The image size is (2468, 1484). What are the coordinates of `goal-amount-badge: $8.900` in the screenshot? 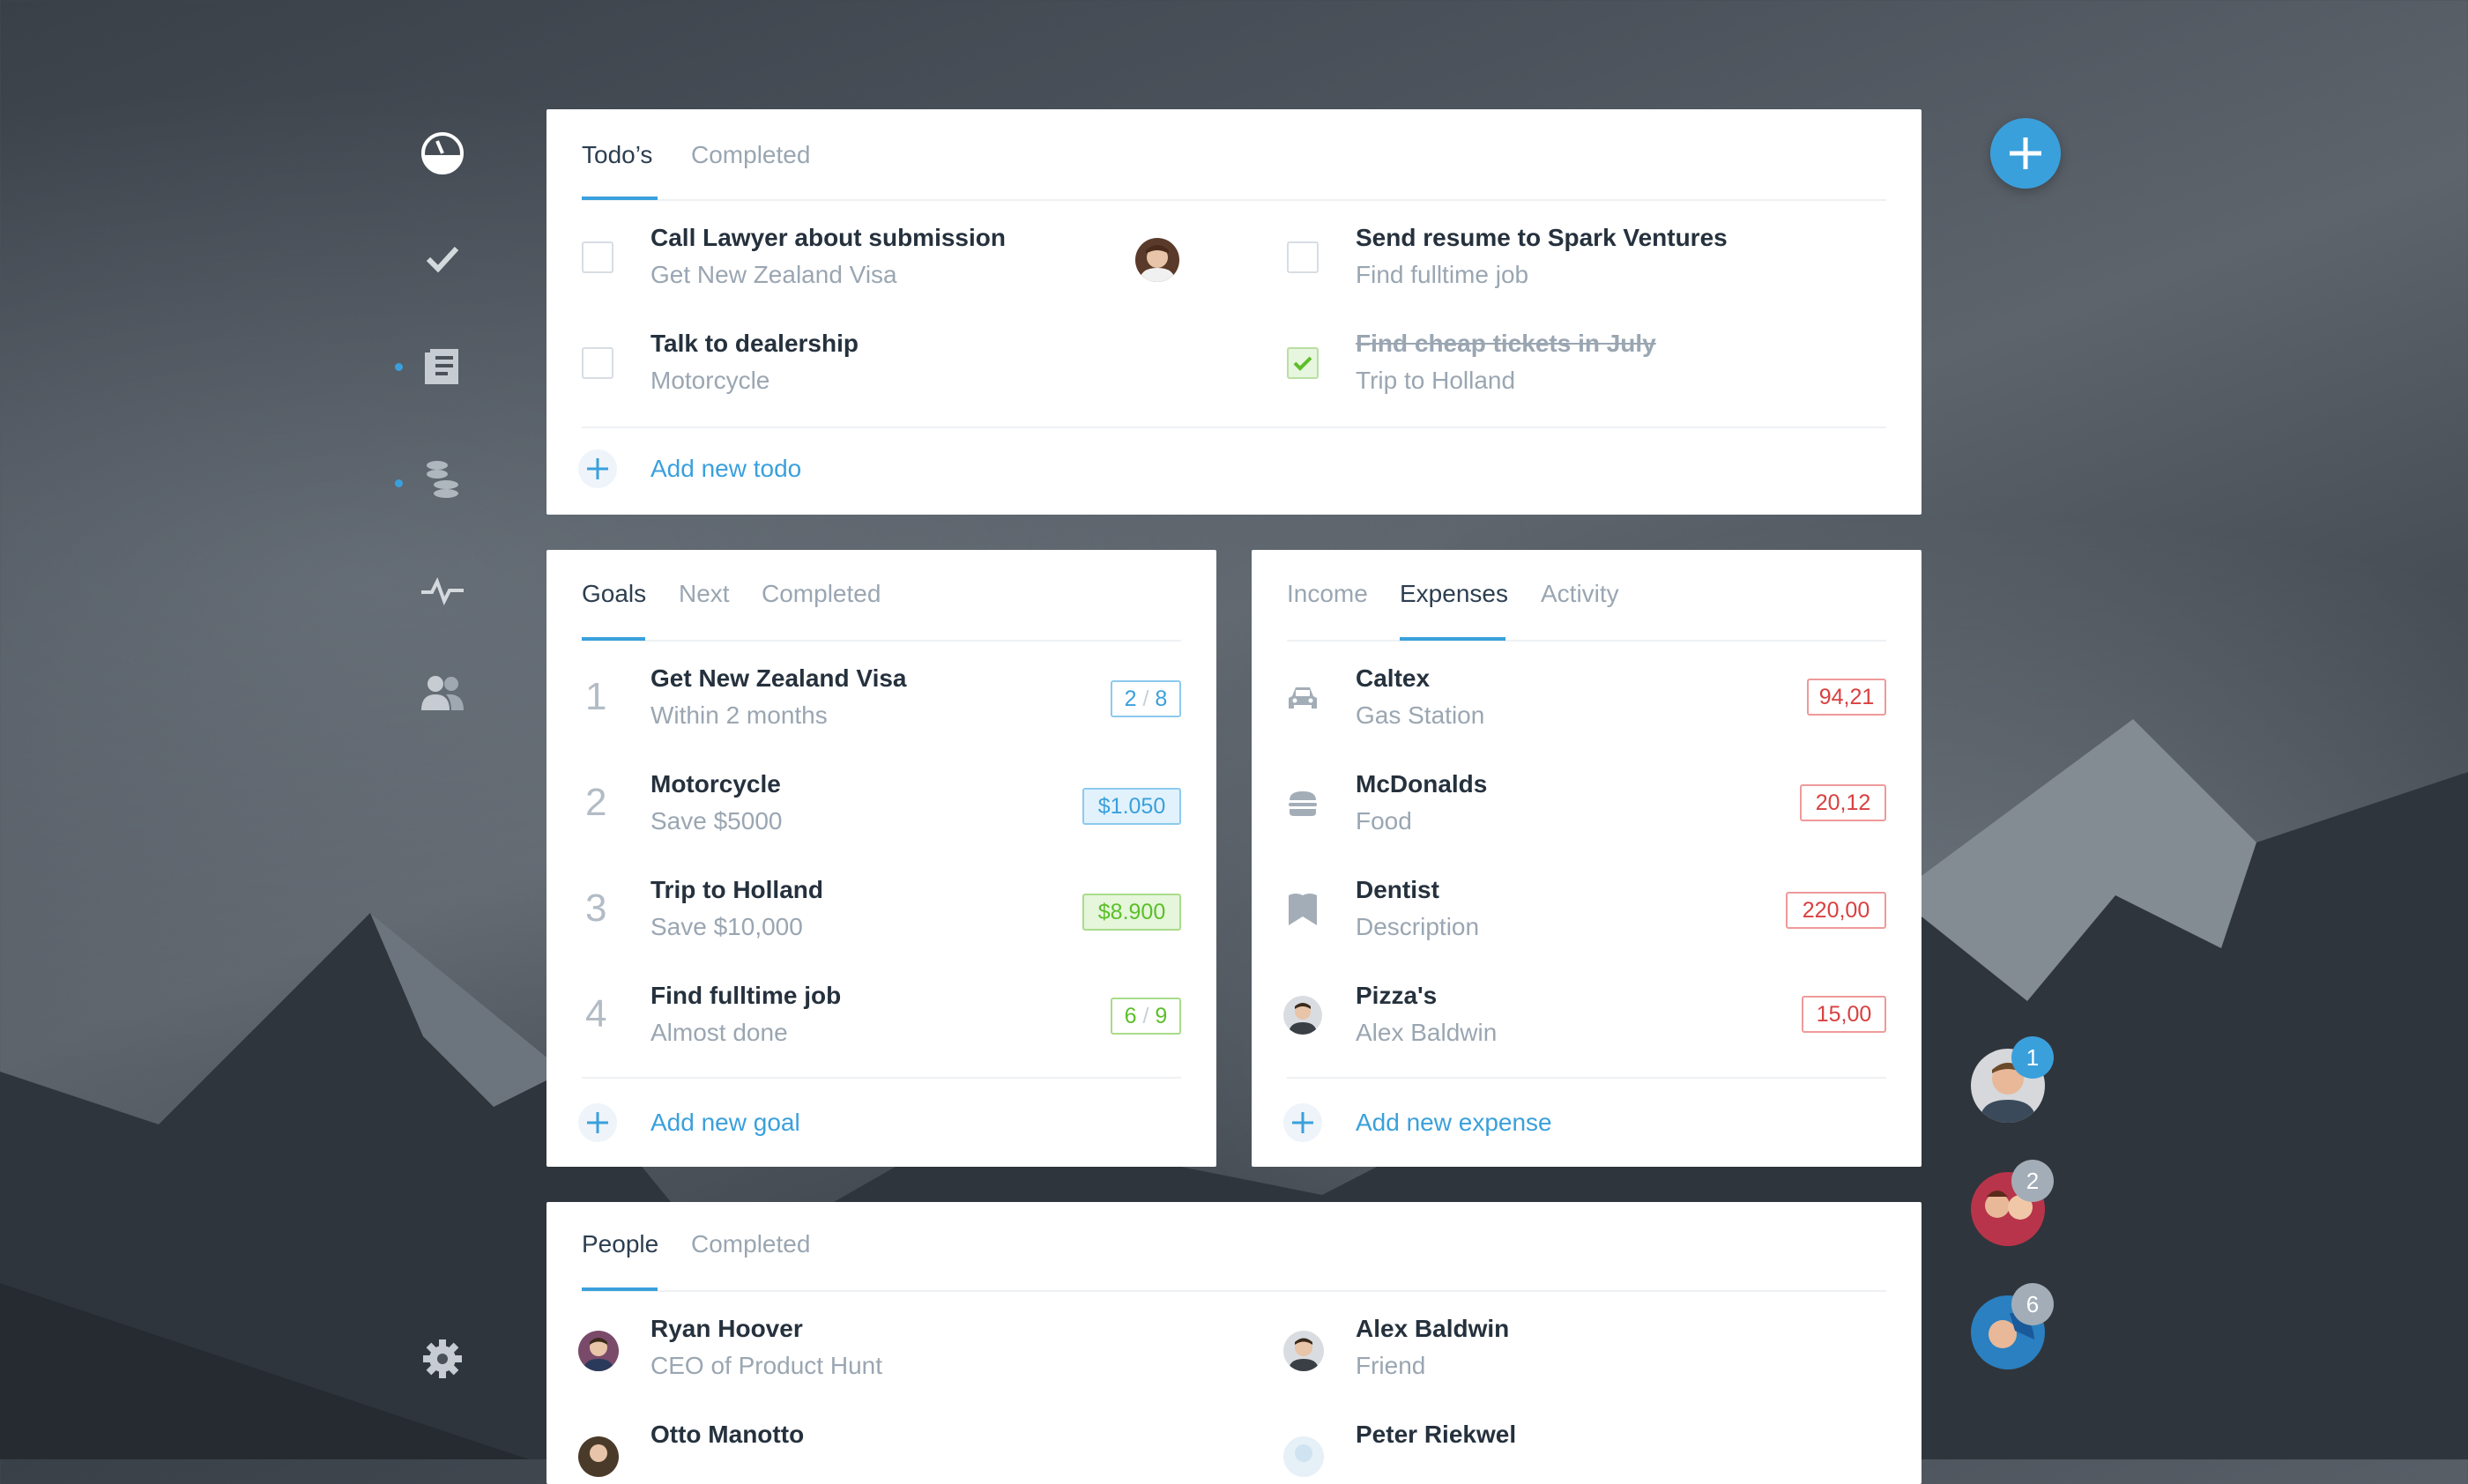 It's located at (1131, 912).